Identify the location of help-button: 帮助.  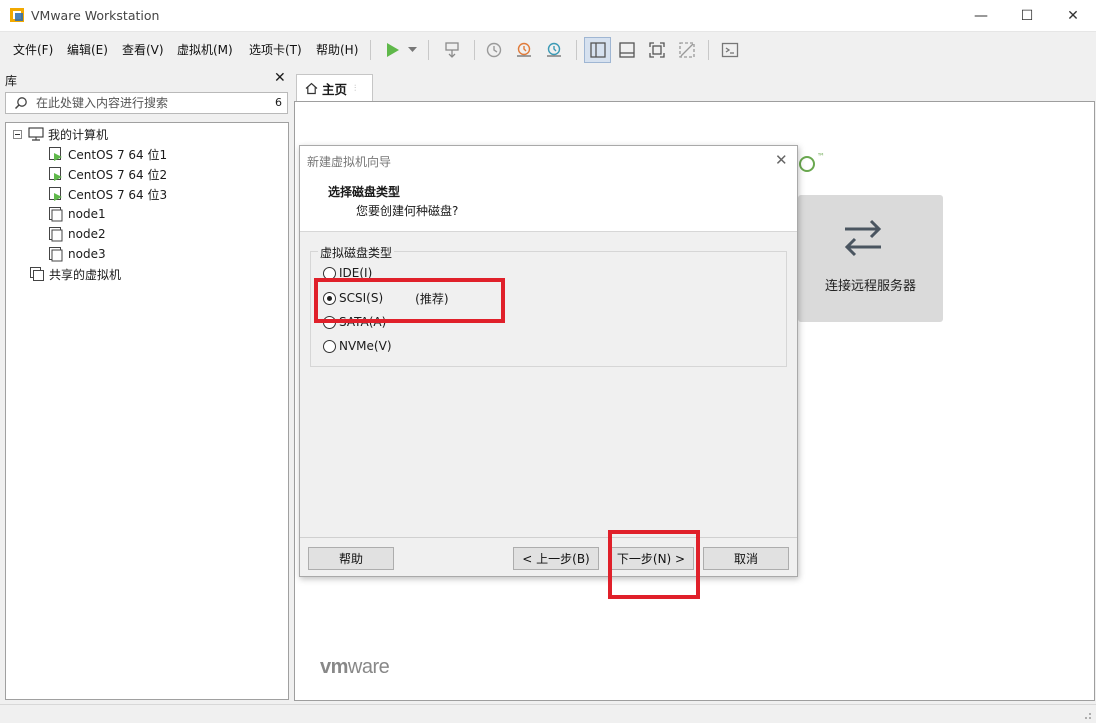
(351, 558).